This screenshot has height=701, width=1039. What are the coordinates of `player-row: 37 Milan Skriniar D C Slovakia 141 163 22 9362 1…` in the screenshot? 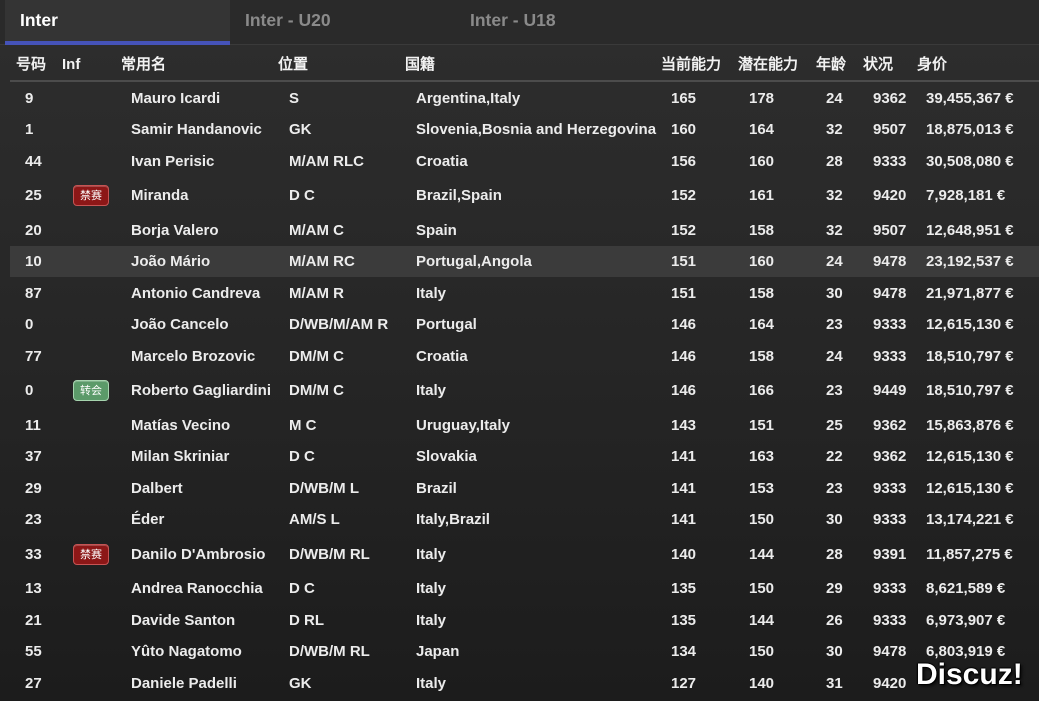 It's located at (524, 457).